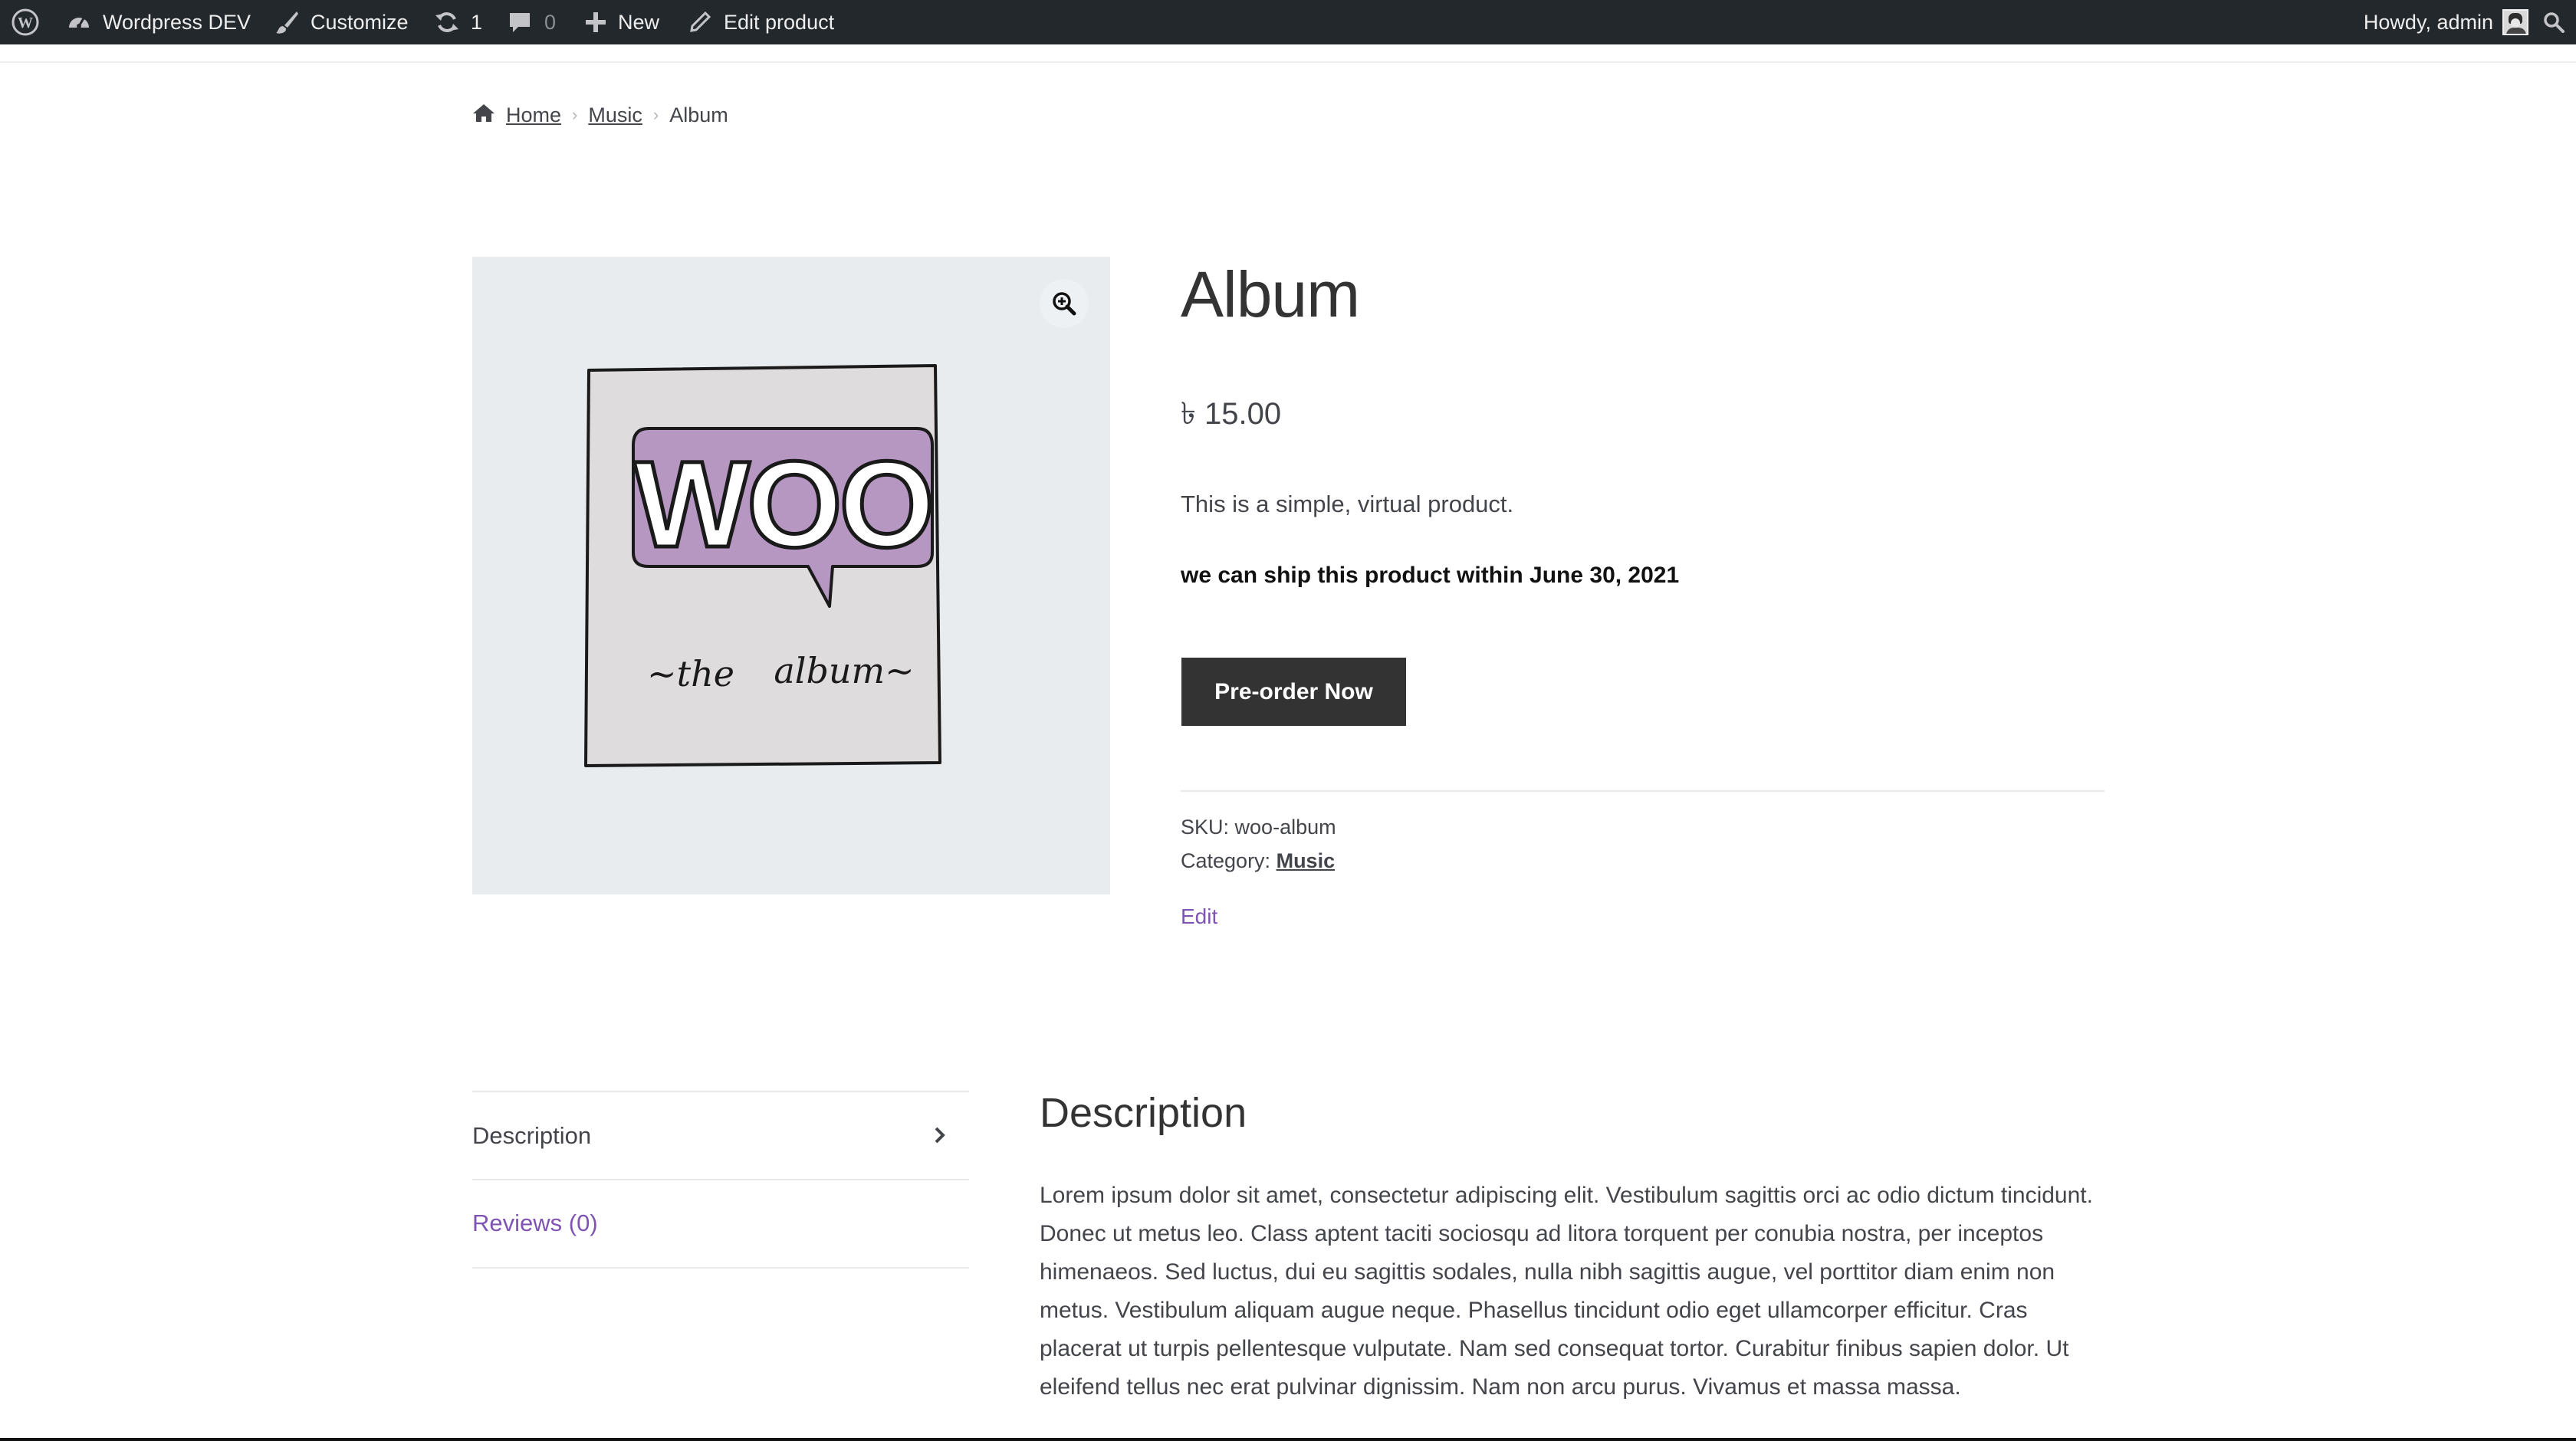  What do you see at coordinates (1285, 827) in the screenshot?
I see `sku-value: woo-album` at bounding box center [1285, 827].